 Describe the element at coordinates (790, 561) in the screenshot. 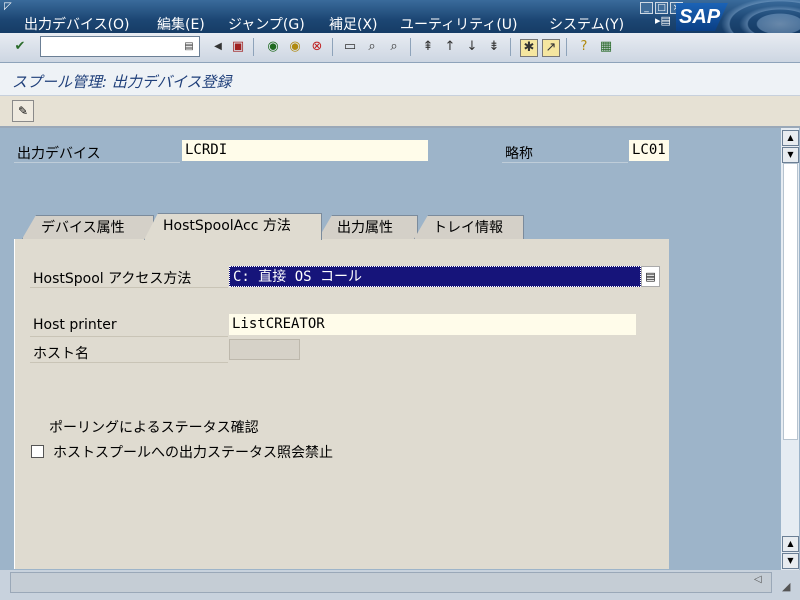

I see `scroll-down-bottom-icon: ▼` at that location.